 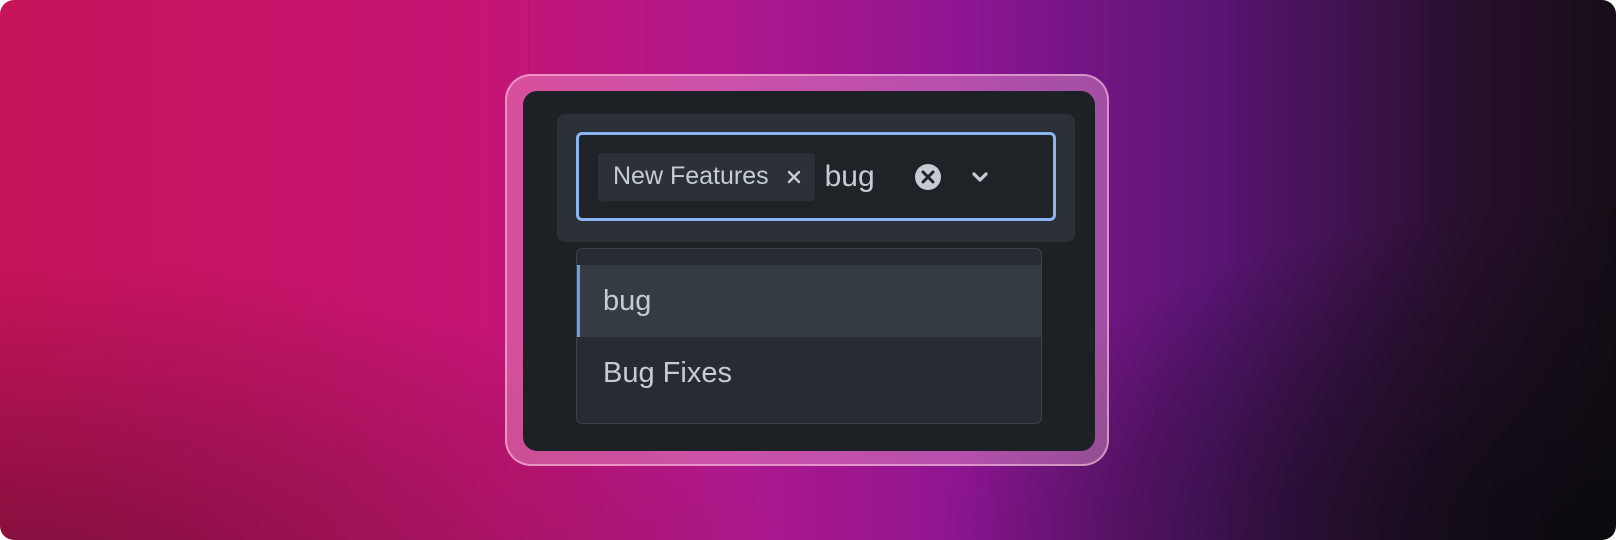 What do you see at coordinates (866, 176) in the screenshot?
I see `search-input` at bounding box center [866, 176].